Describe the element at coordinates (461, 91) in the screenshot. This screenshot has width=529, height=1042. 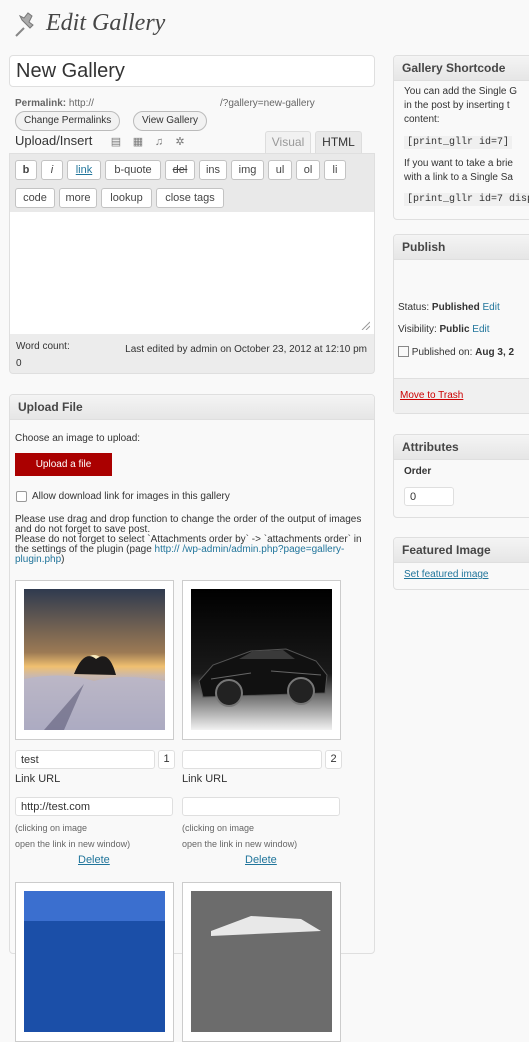
I see `shortcode-text-1a: You can add the Single G` at that location.